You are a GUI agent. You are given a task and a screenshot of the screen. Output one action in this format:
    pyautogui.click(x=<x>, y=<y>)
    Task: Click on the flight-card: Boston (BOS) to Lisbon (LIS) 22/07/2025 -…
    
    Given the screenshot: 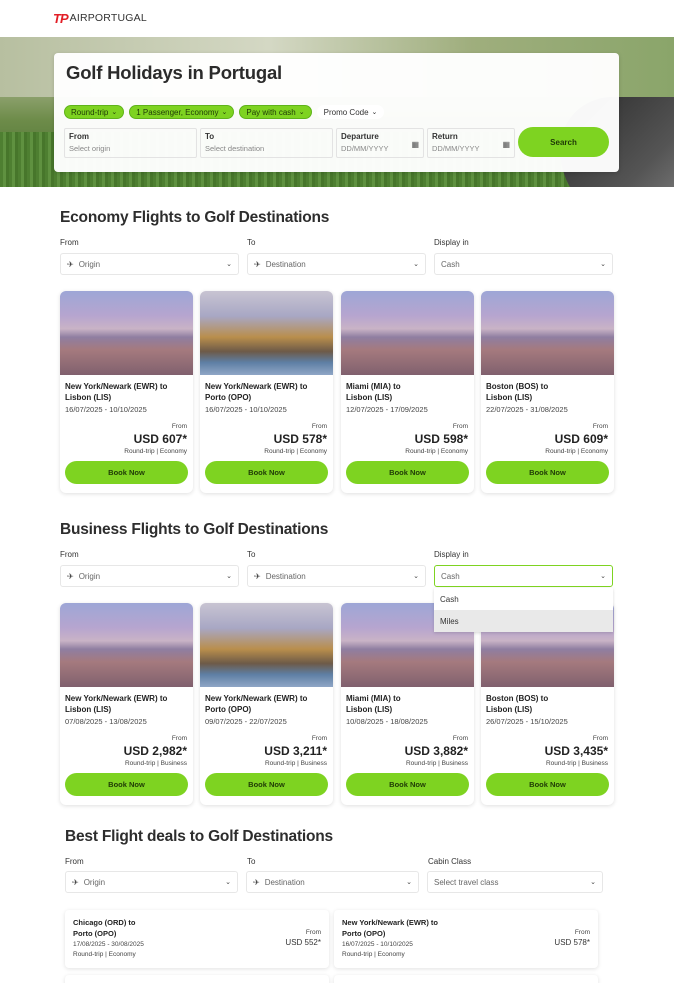 What is the action you would take?
    pyautogui.click(x=547, y=392)
    